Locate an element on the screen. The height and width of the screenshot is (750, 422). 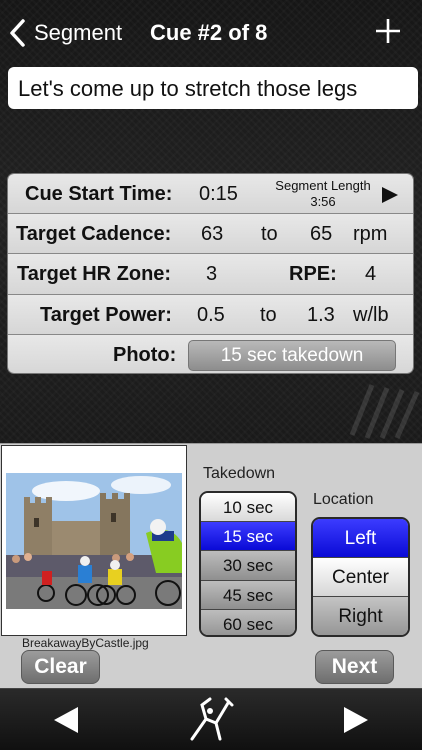
play-icon is located at coordinates (390, 195).